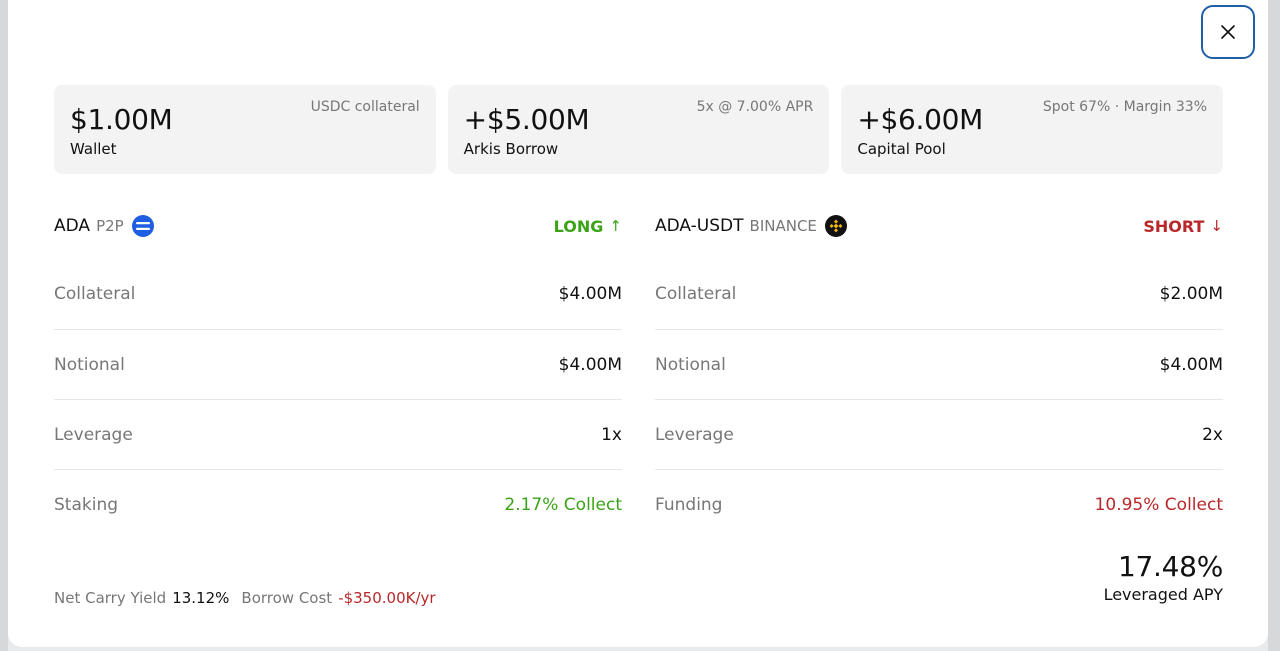  Describe the element at coordinates (689, 505) in the screenshot. I see `row-label: Funding` at that location.